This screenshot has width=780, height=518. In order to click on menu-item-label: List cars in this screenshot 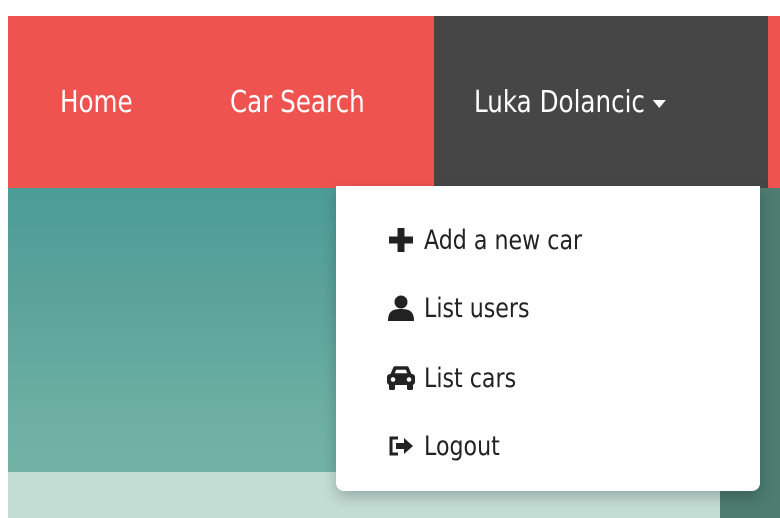, I will do `click(470, 378)`.